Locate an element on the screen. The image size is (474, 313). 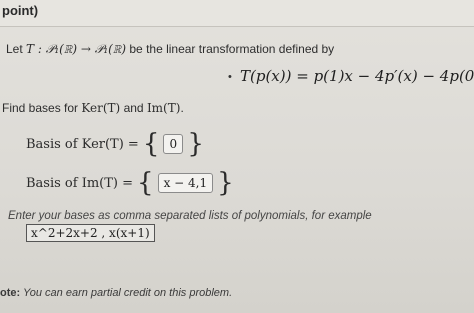
find-prefix: Find bases for is located at coordinates (42, 108).